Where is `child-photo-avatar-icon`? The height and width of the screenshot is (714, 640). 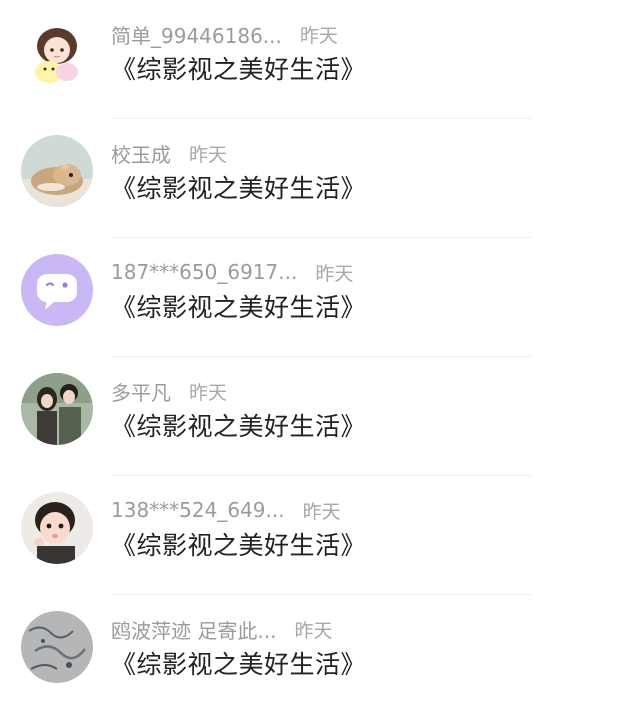 child-photo-avatar-icon is located at coordinates (57, 528).